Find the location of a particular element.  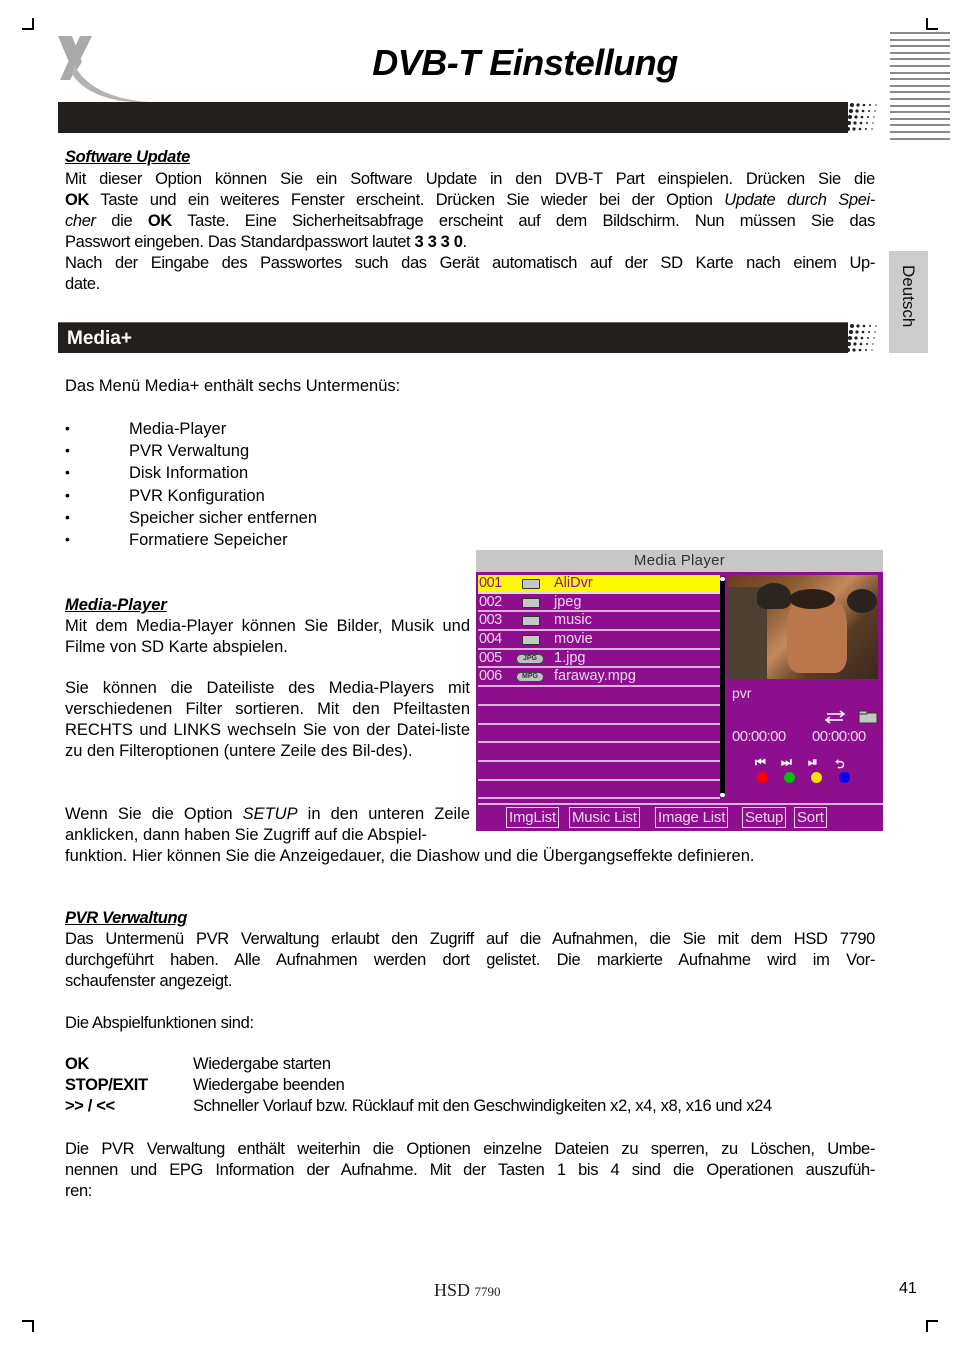

next-icon: ⏭ is located at coordinates (786, 762).